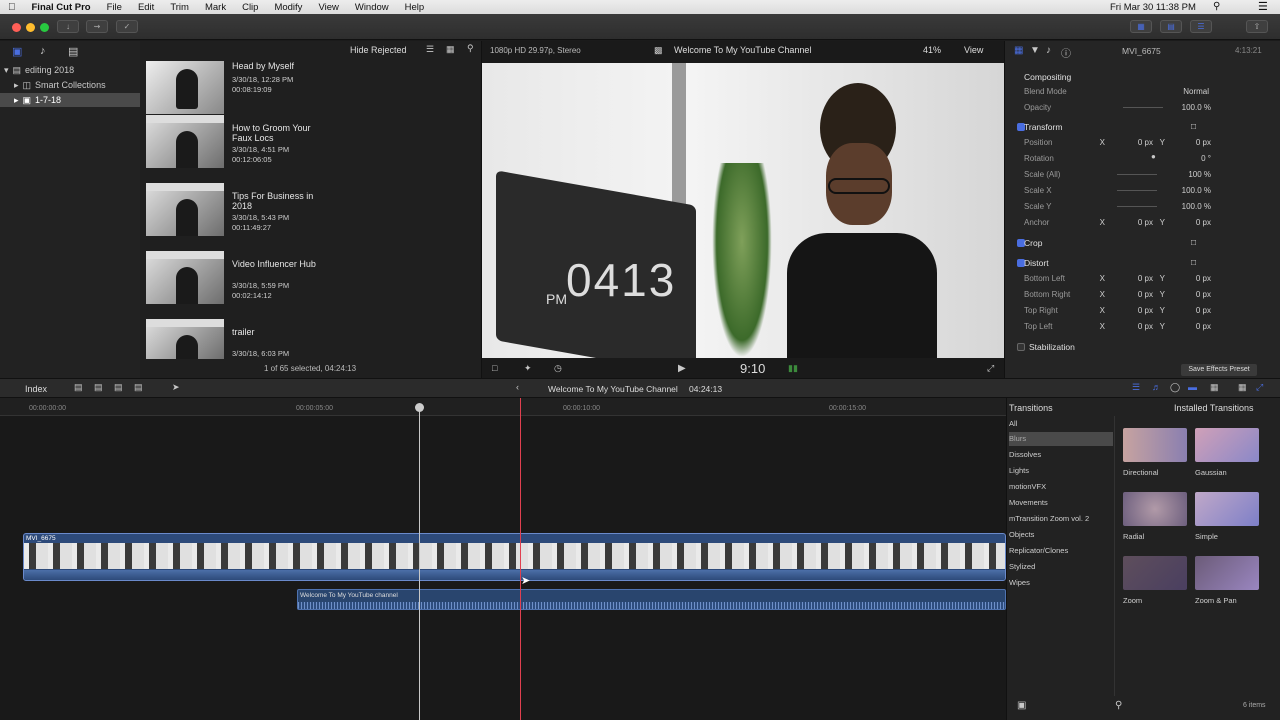  Describe the element at coordinates (1018, 50) in the screenshot. I see `video-inspector-icon: ▦` at that location.